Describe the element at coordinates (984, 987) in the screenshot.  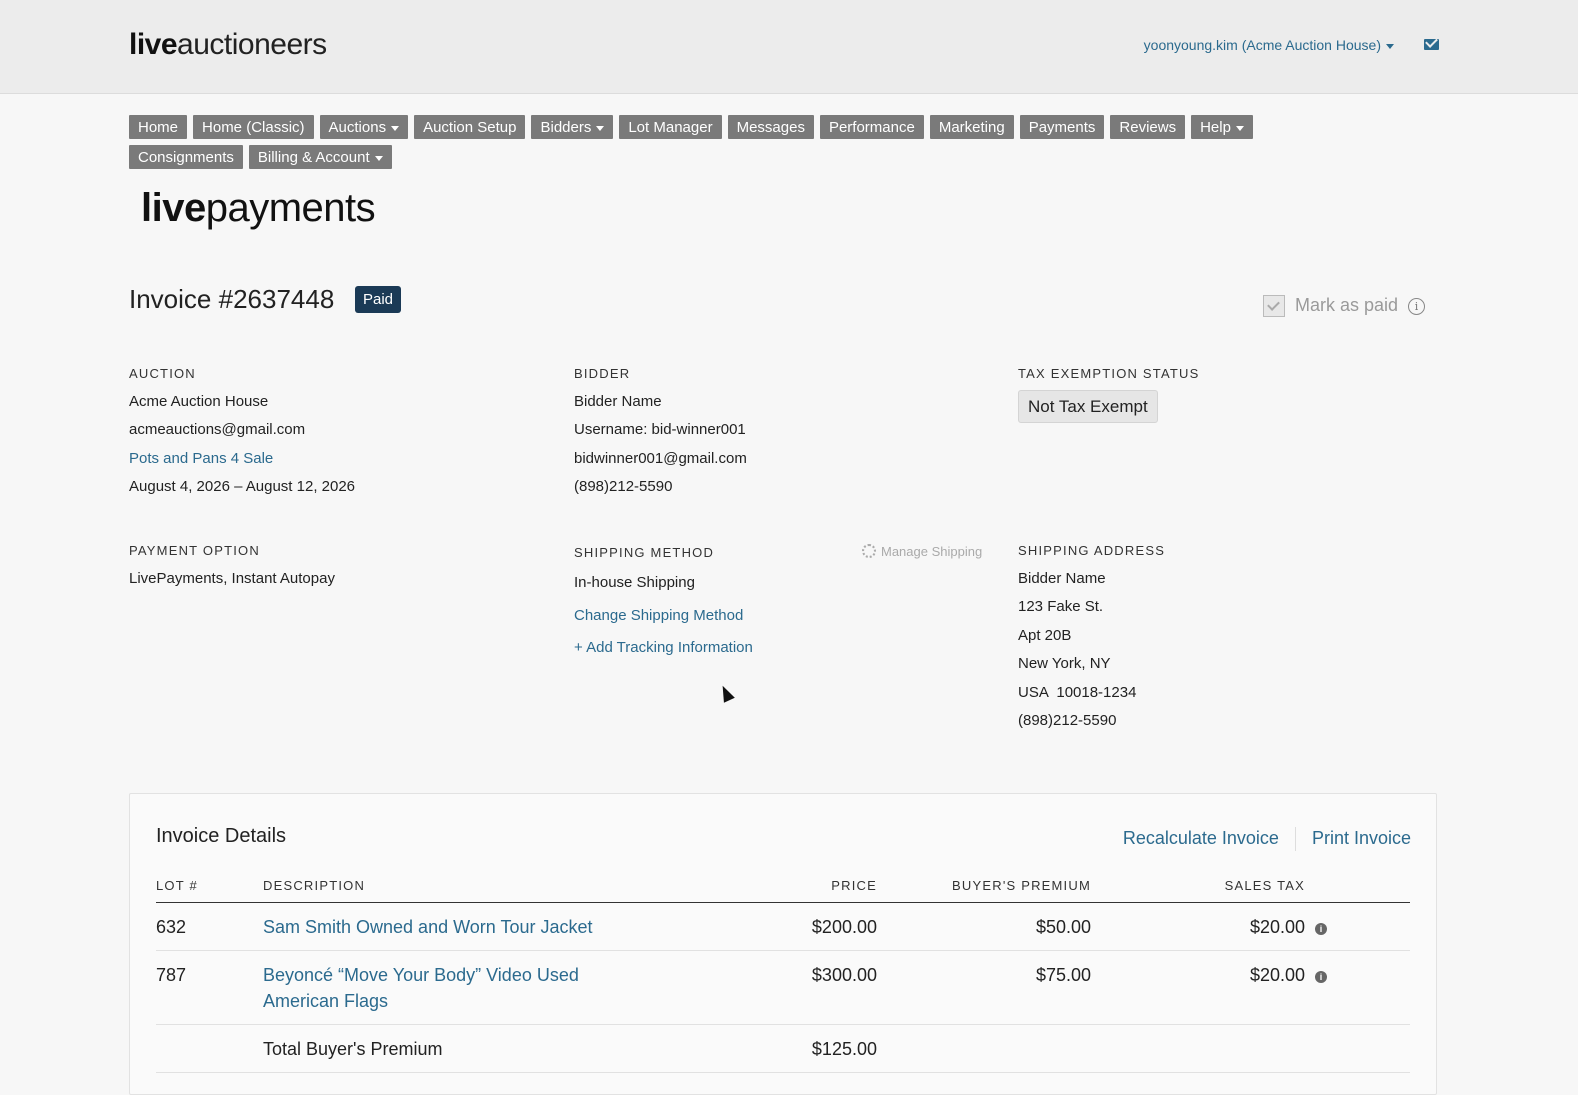
I see `lot-premium: $75.00` at that location.